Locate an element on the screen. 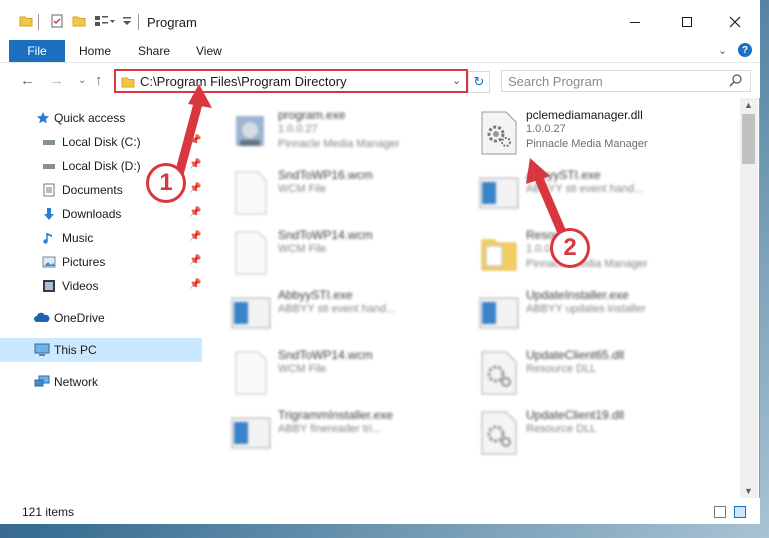 The width and height of the screenshot is (769, 538). star-icon is located at coordinates (43, 118).